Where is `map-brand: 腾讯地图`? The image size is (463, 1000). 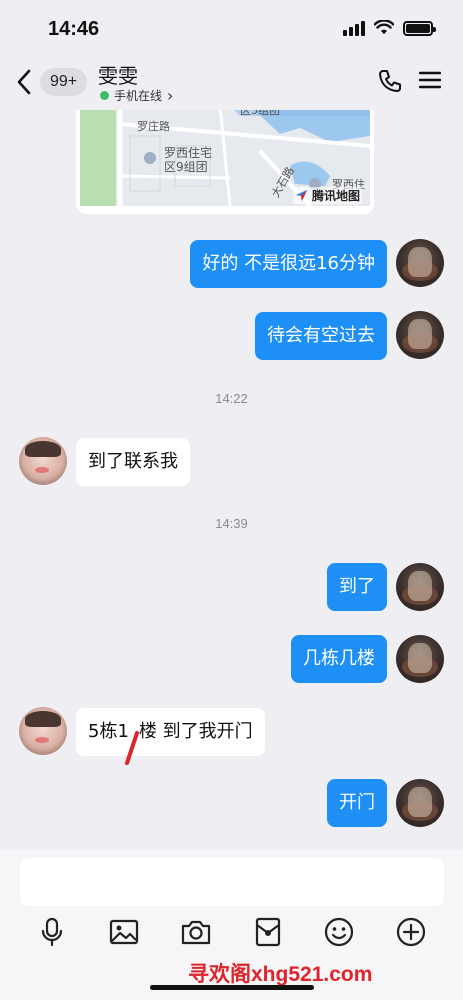 map-brand: 腾讯地图 is located at coordinates (327, 195).